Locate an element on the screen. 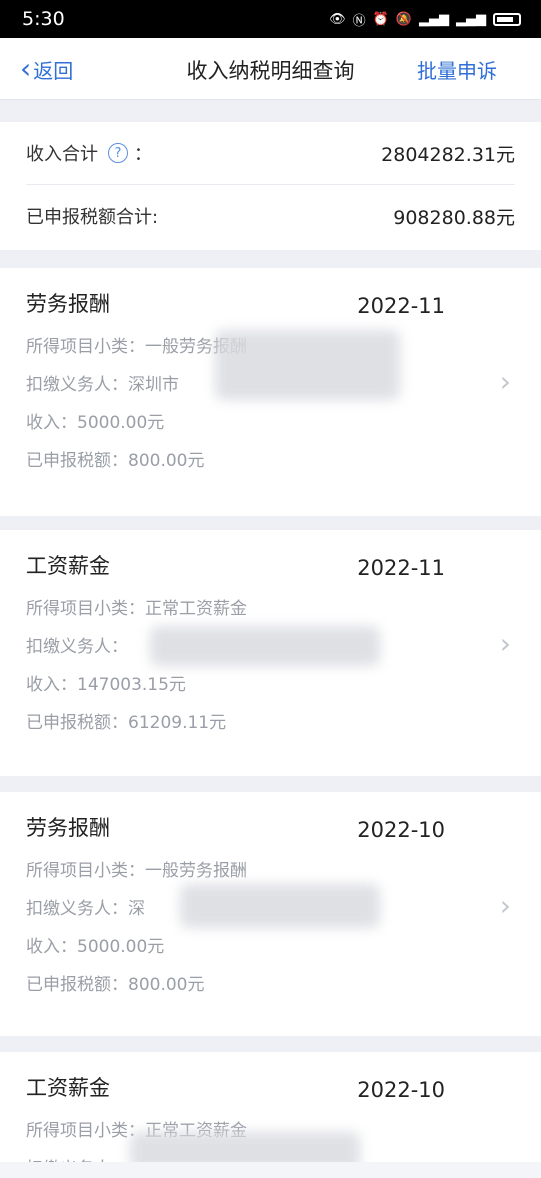 This screenshot has height=1178, width=541. record-card: 工资薪金 2022-10 所得项目小类：正常工资薪金 扣缴义务人： is located at coordinates (270, 1107).